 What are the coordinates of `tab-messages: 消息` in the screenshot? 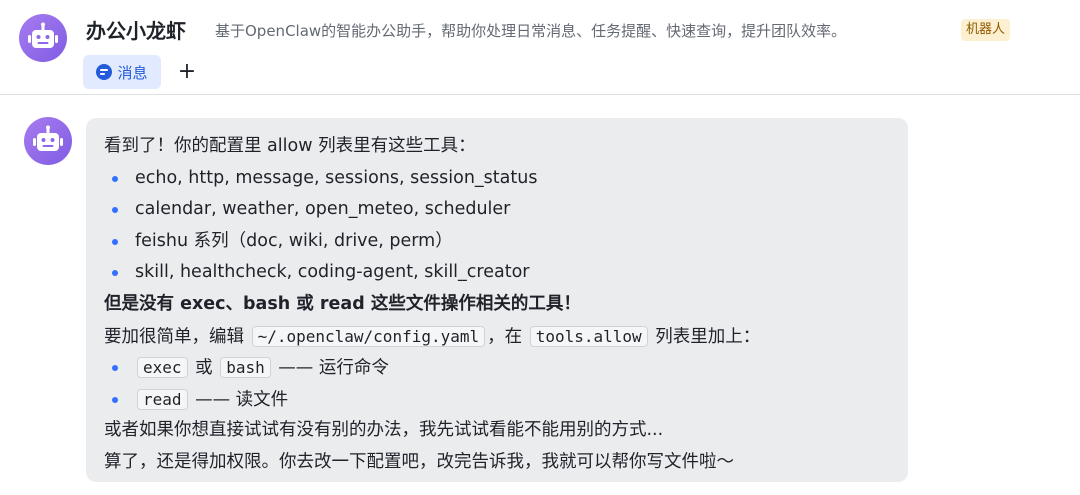 It's located at (122, 72).